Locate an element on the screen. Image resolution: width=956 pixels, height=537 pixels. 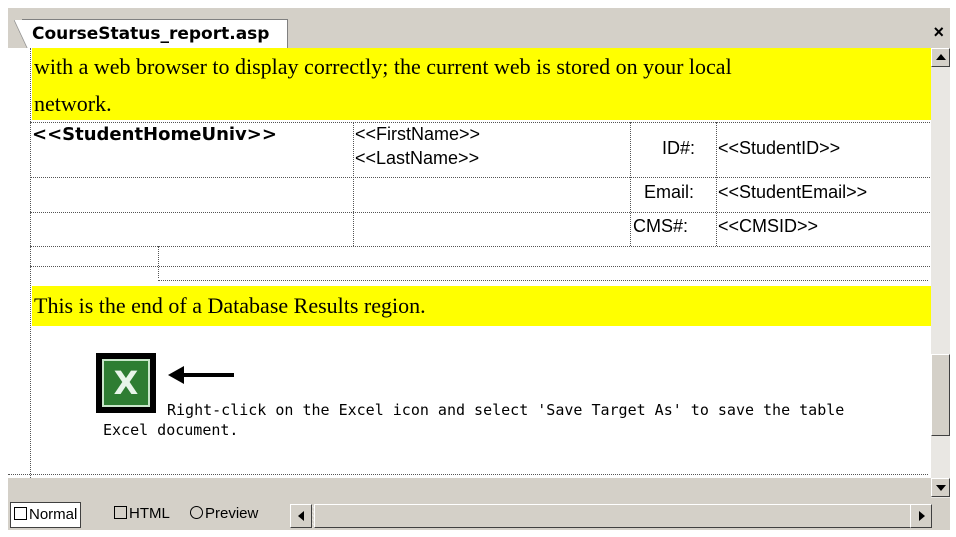
document-tab-bar: CourseStatus_report.asp × is located at coordinates (479, 29).